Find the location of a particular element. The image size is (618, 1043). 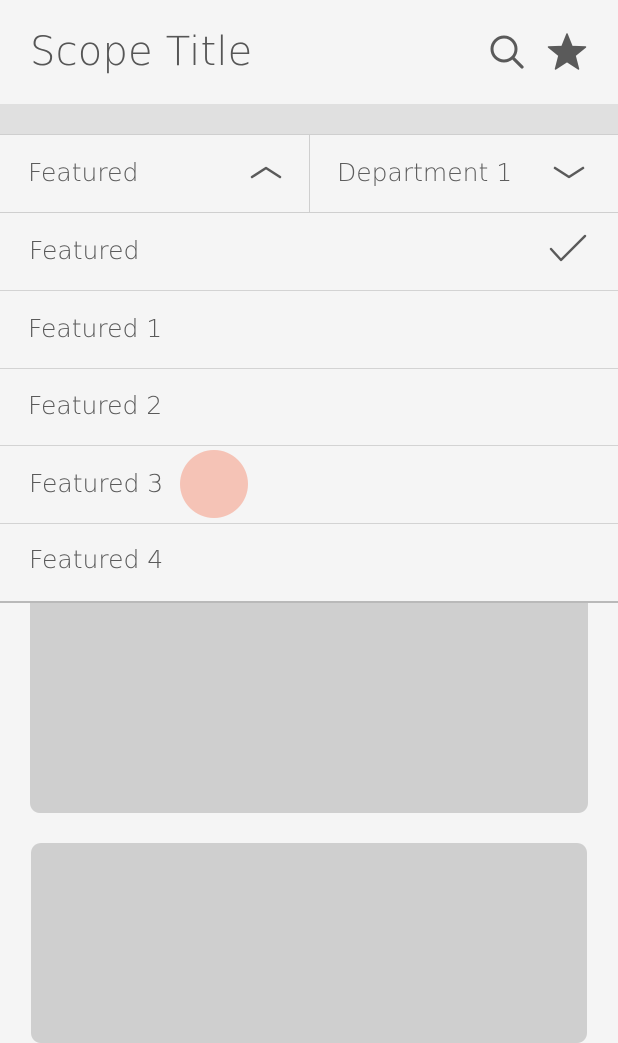

option-featured-2: Featured 2 is located at coordinates (309, 407).